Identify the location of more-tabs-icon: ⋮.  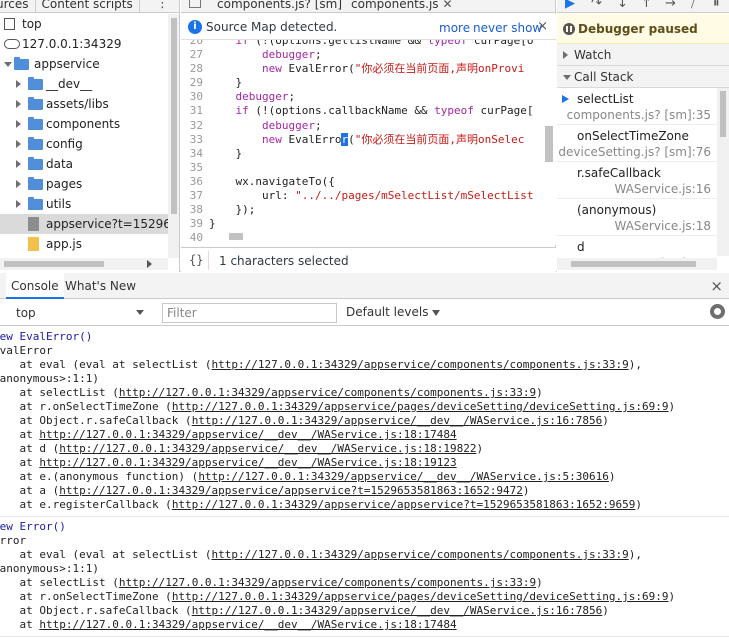
(162, 5).